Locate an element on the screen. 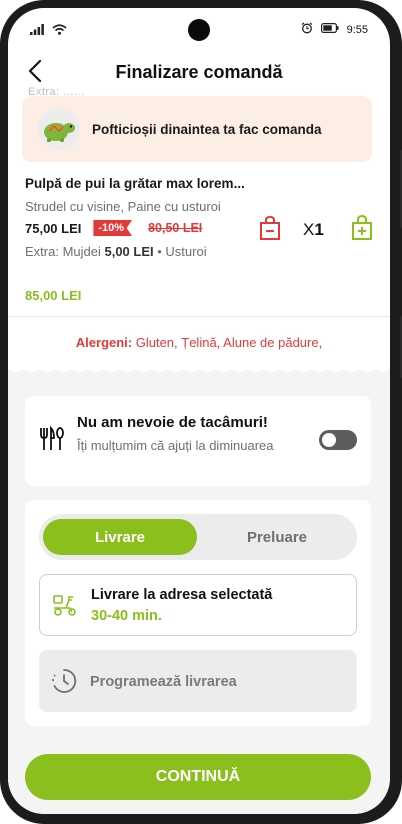 The image size is (402, 824). discount-badge: -10% is located at coordinates (113, 228).